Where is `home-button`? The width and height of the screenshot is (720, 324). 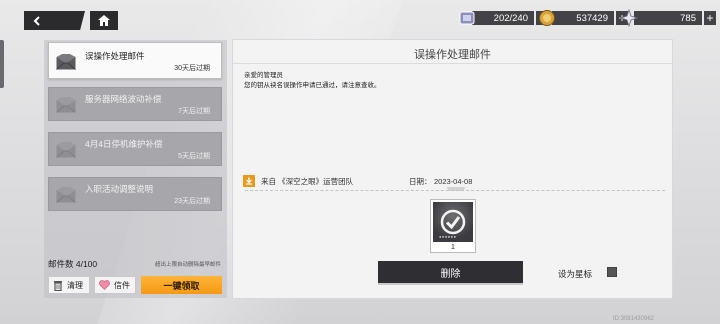 home-button is located at coordinates (104, 20).